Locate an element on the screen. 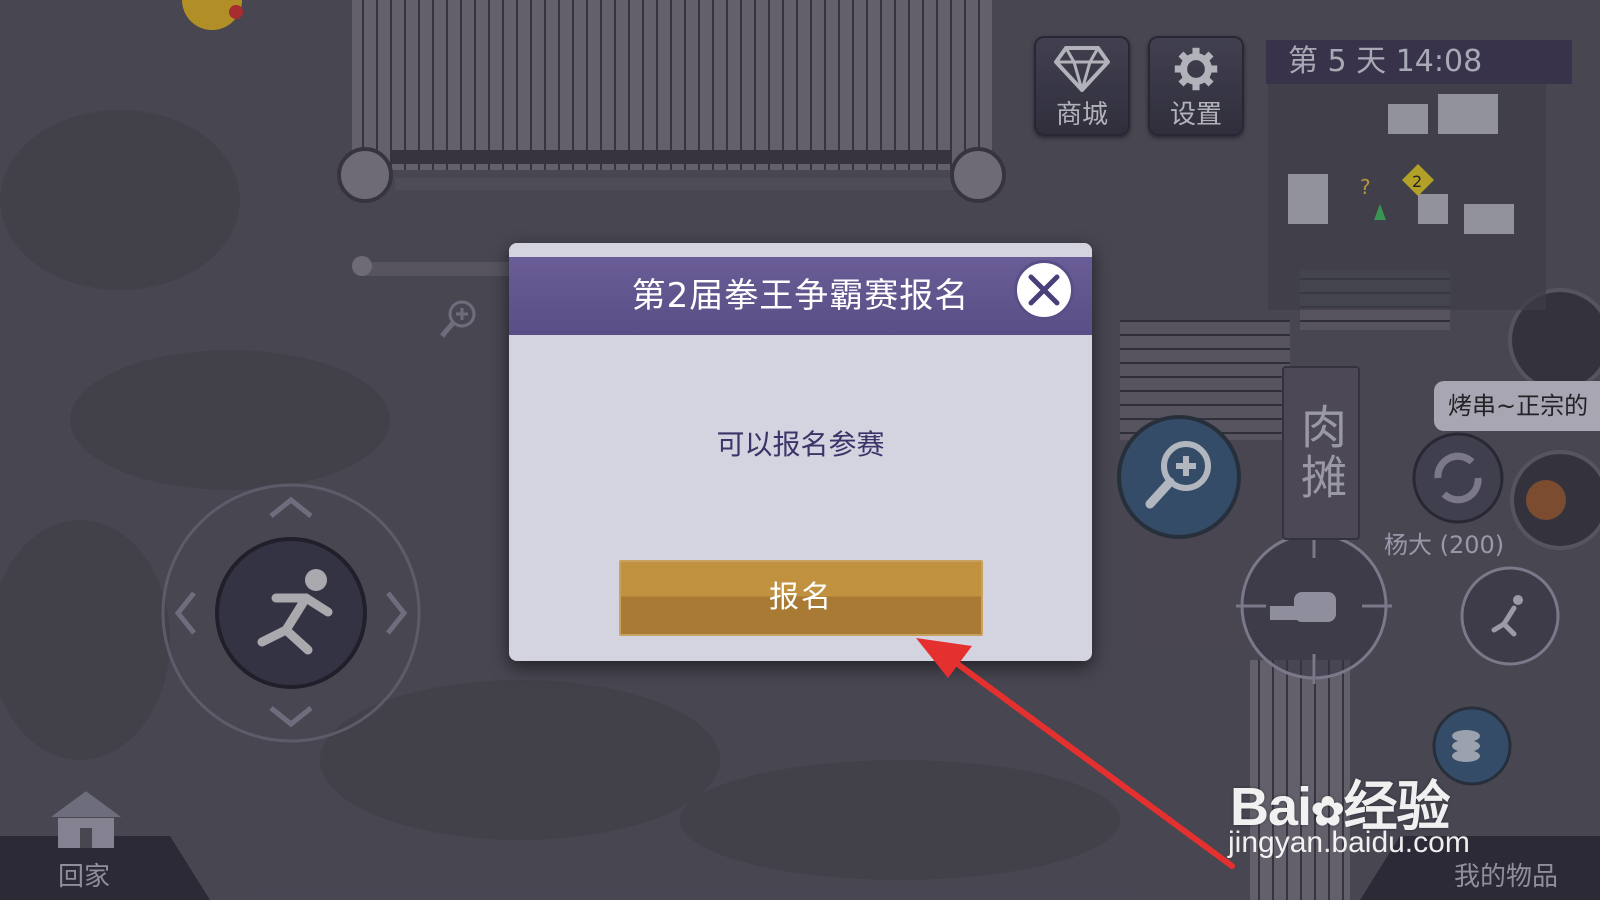 This screenshot has width=1600, height=900. close-button is located at coordinates (1044, 290).